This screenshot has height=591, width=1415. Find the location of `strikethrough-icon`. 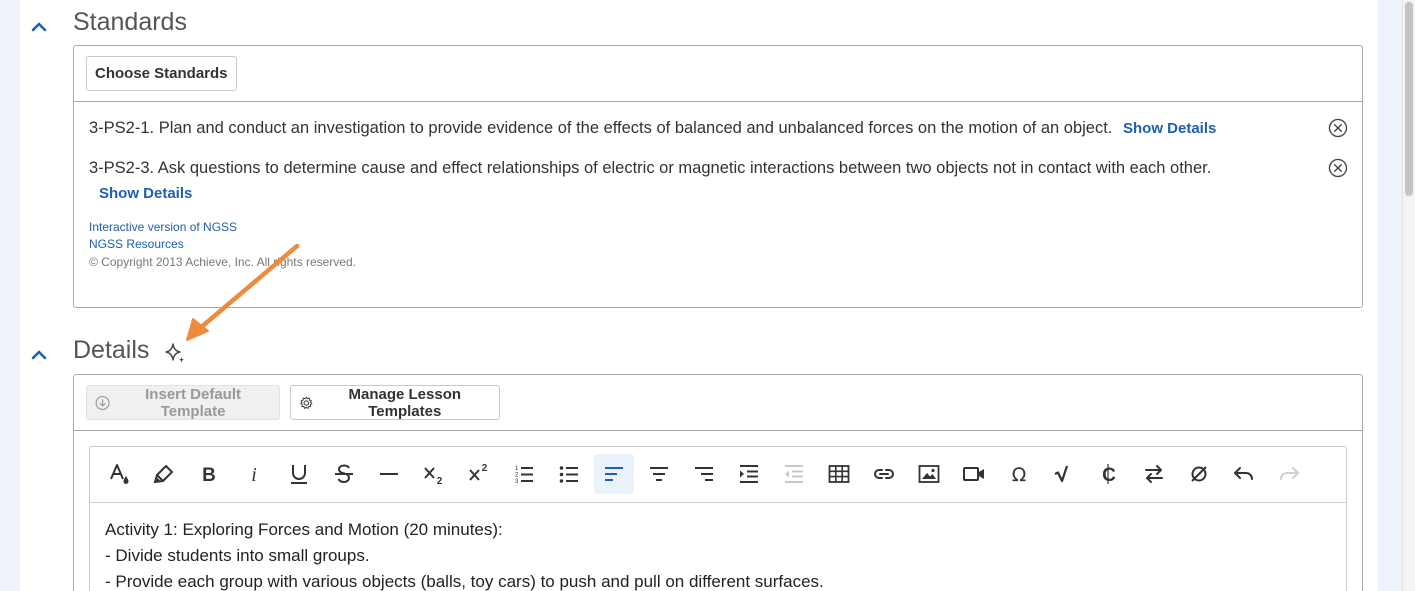

strikethrough-icon is located at coordinates (344, 474).